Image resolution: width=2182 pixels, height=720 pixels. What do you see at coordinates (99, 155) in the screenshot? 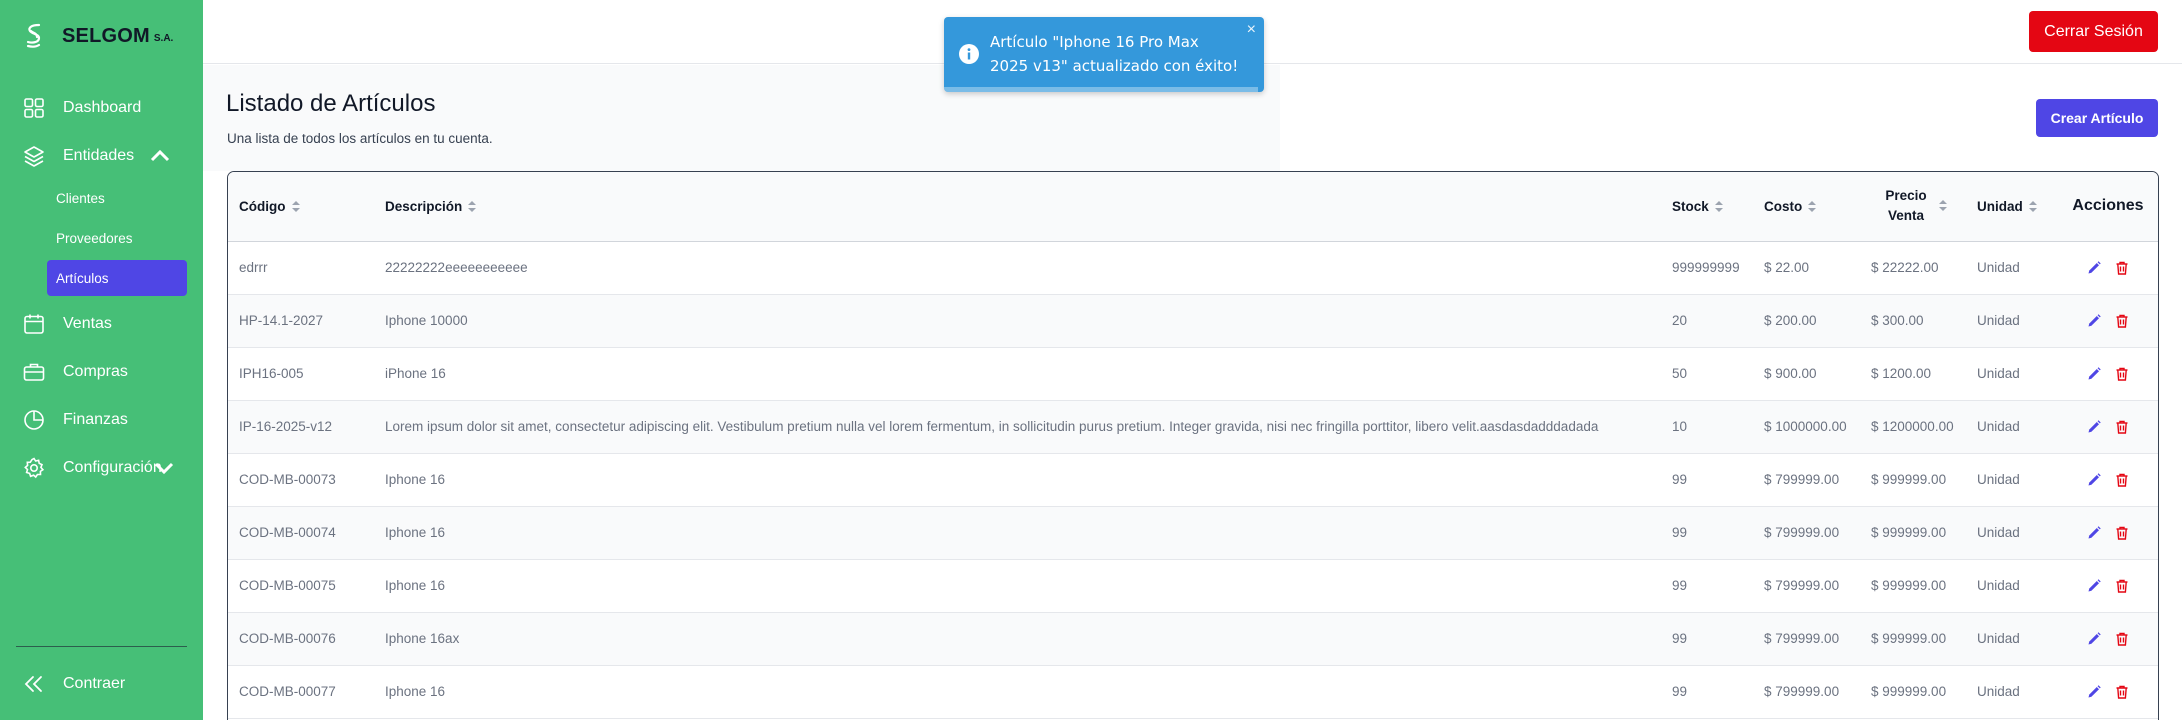
I see `sidebar-item-label: Entidades` at bounding box center [99, 155].